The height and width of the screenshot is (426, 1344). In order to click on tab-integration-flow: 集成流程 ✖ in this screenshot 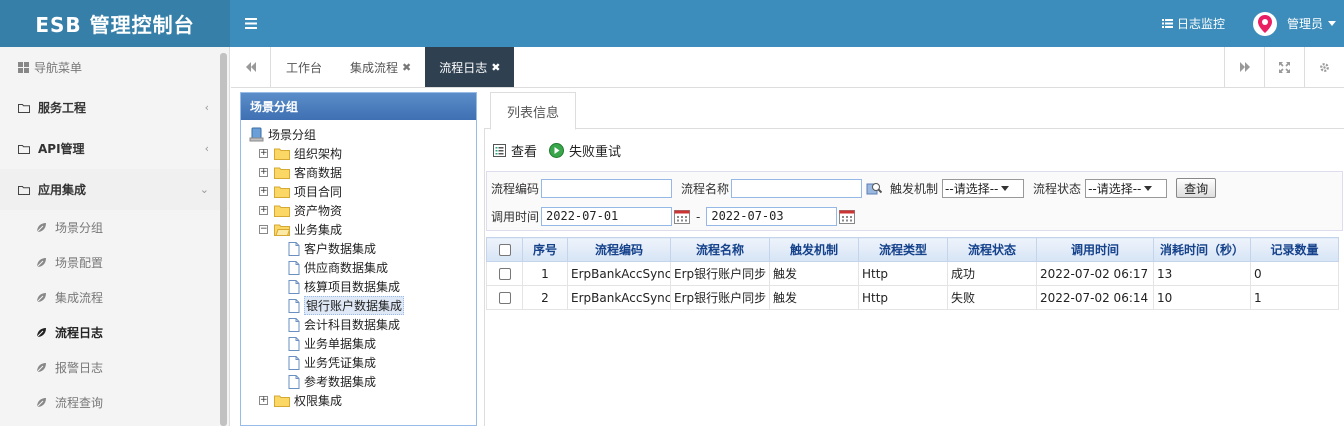, I will do `click(380, 67)`.